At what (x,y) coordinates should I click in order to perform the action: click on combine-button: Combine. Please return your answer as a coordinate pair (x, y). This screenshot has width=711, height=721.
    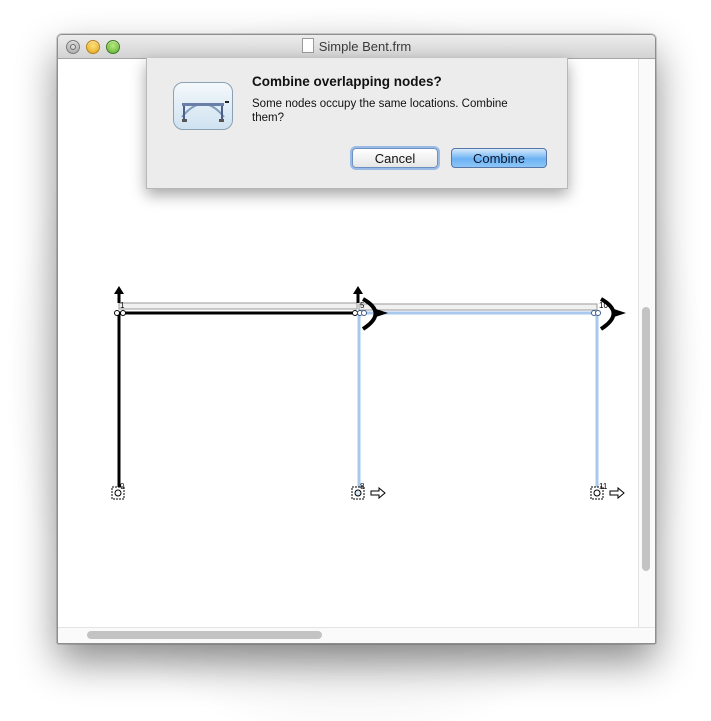
    Looking at the image, I should click on (499, 158).